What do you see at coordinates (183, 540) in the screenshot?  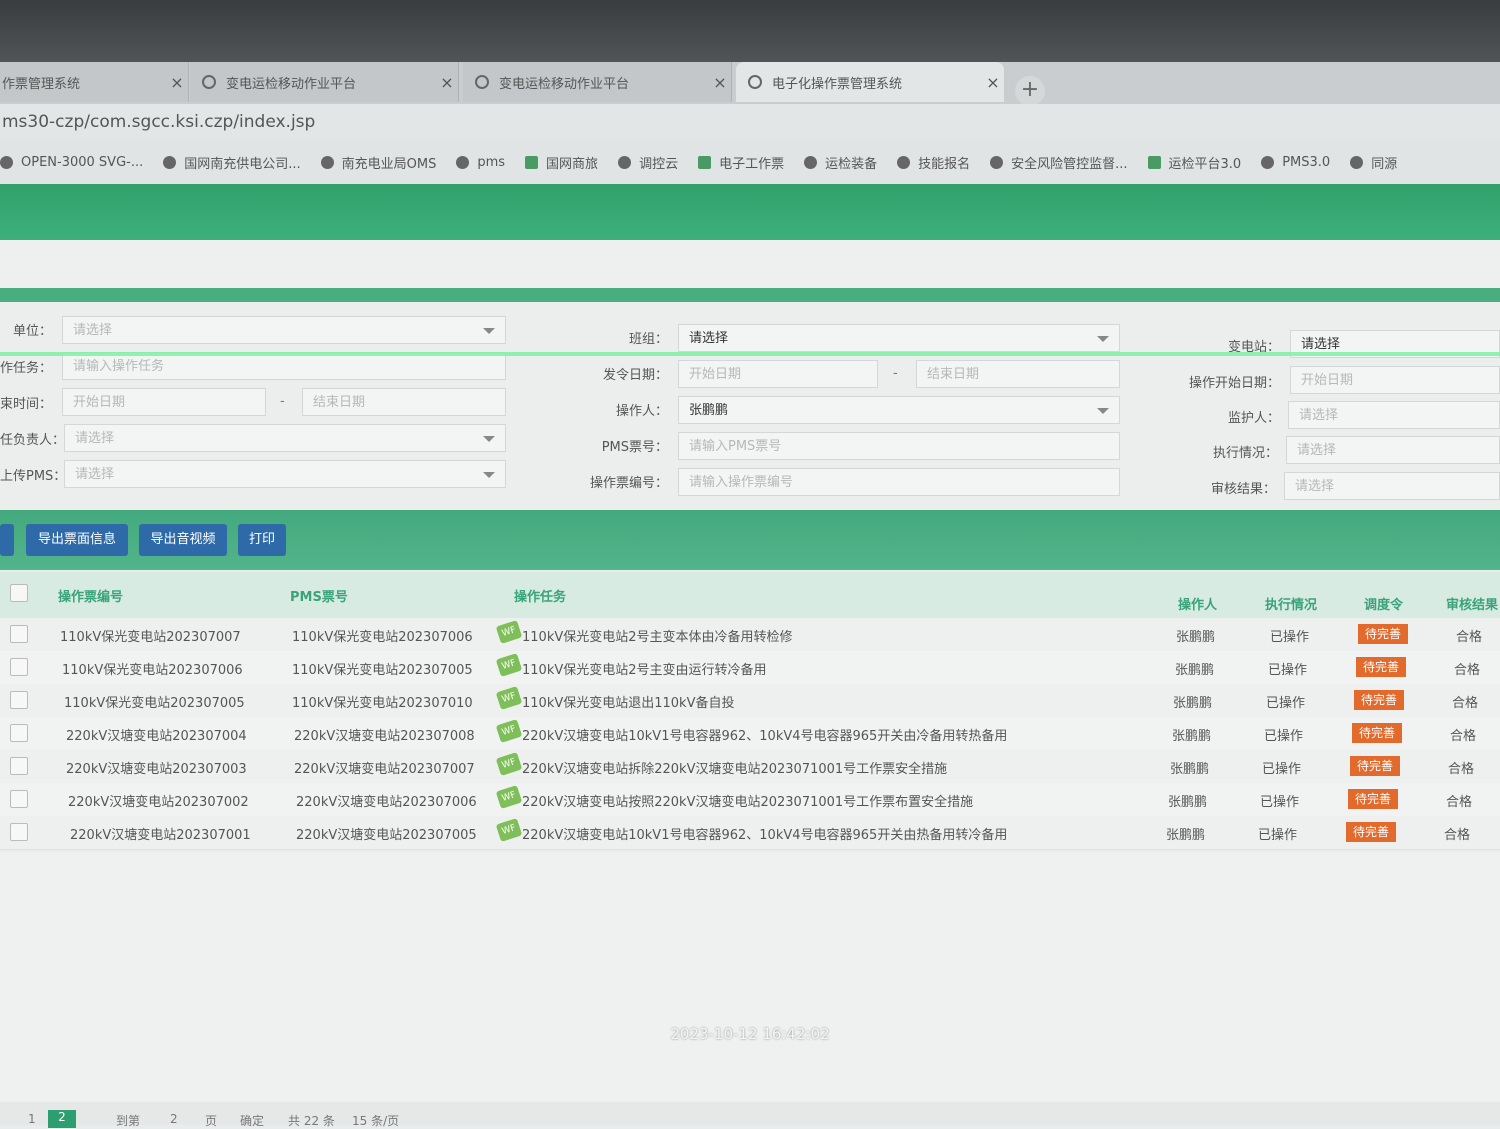 I see `export-av-button: 导出音视频` at bounding box center [183, 540].